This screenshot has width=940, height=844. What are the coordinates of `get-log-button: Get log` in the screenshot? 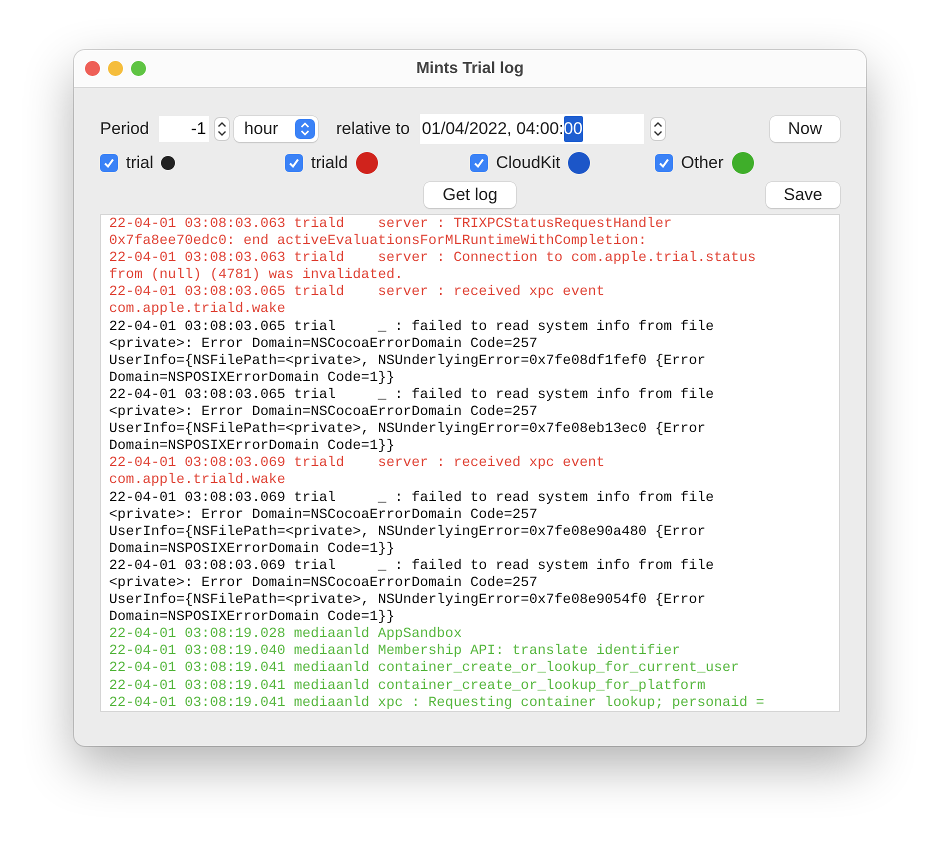 It's located at (470, 195).